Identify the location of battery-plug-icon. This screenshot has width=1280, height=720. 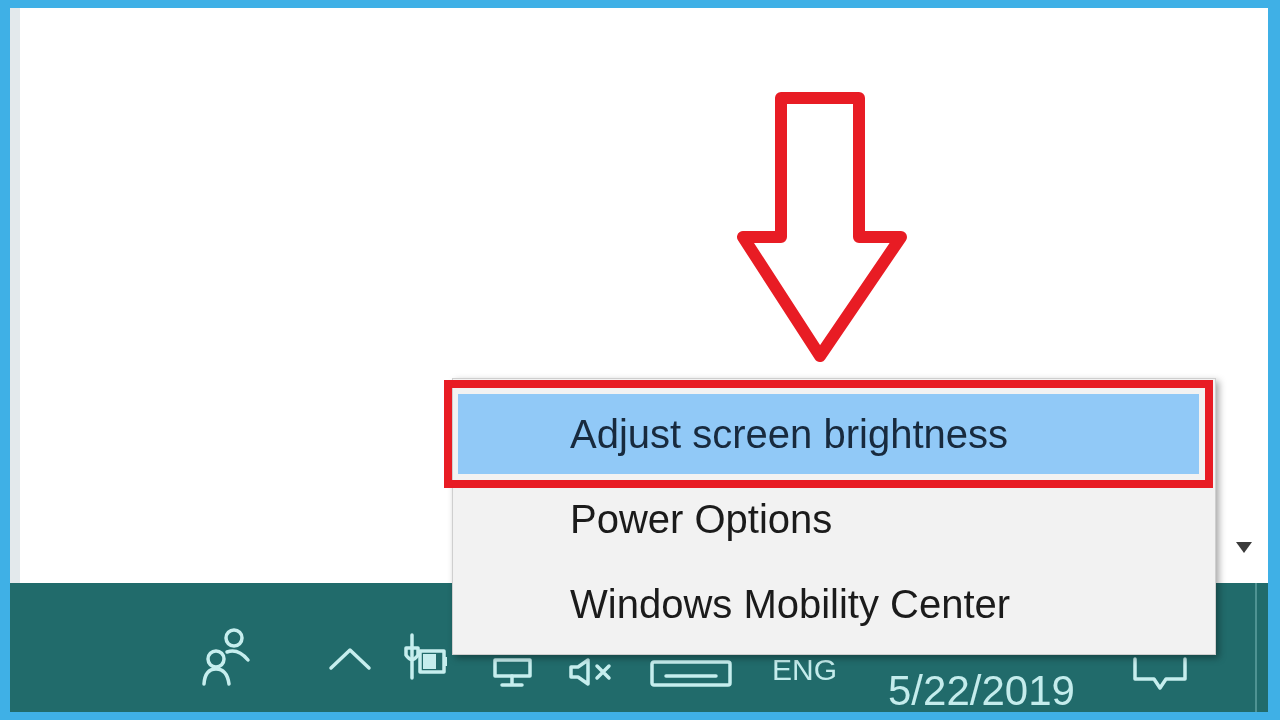
(426, 656).